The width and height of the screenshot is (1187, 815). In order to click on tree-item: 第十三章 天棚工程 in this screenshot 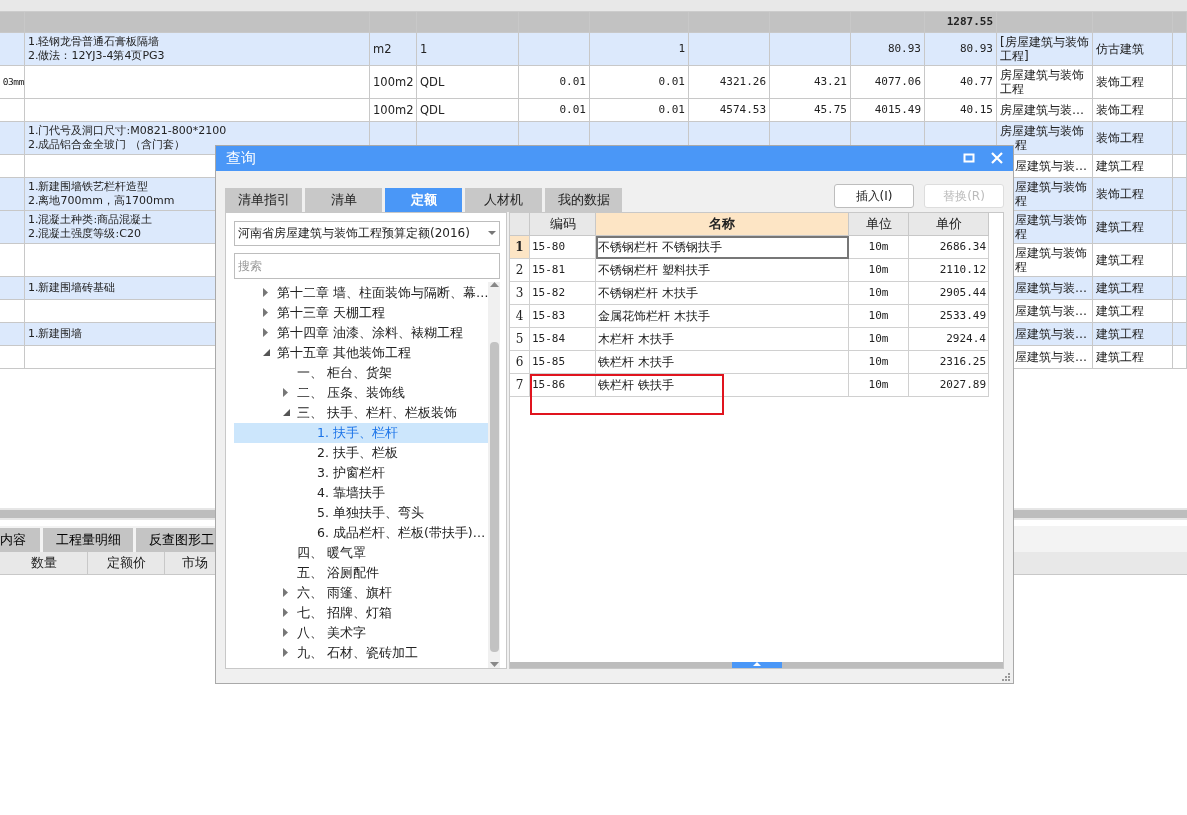, I will do `click(361, 312)`.